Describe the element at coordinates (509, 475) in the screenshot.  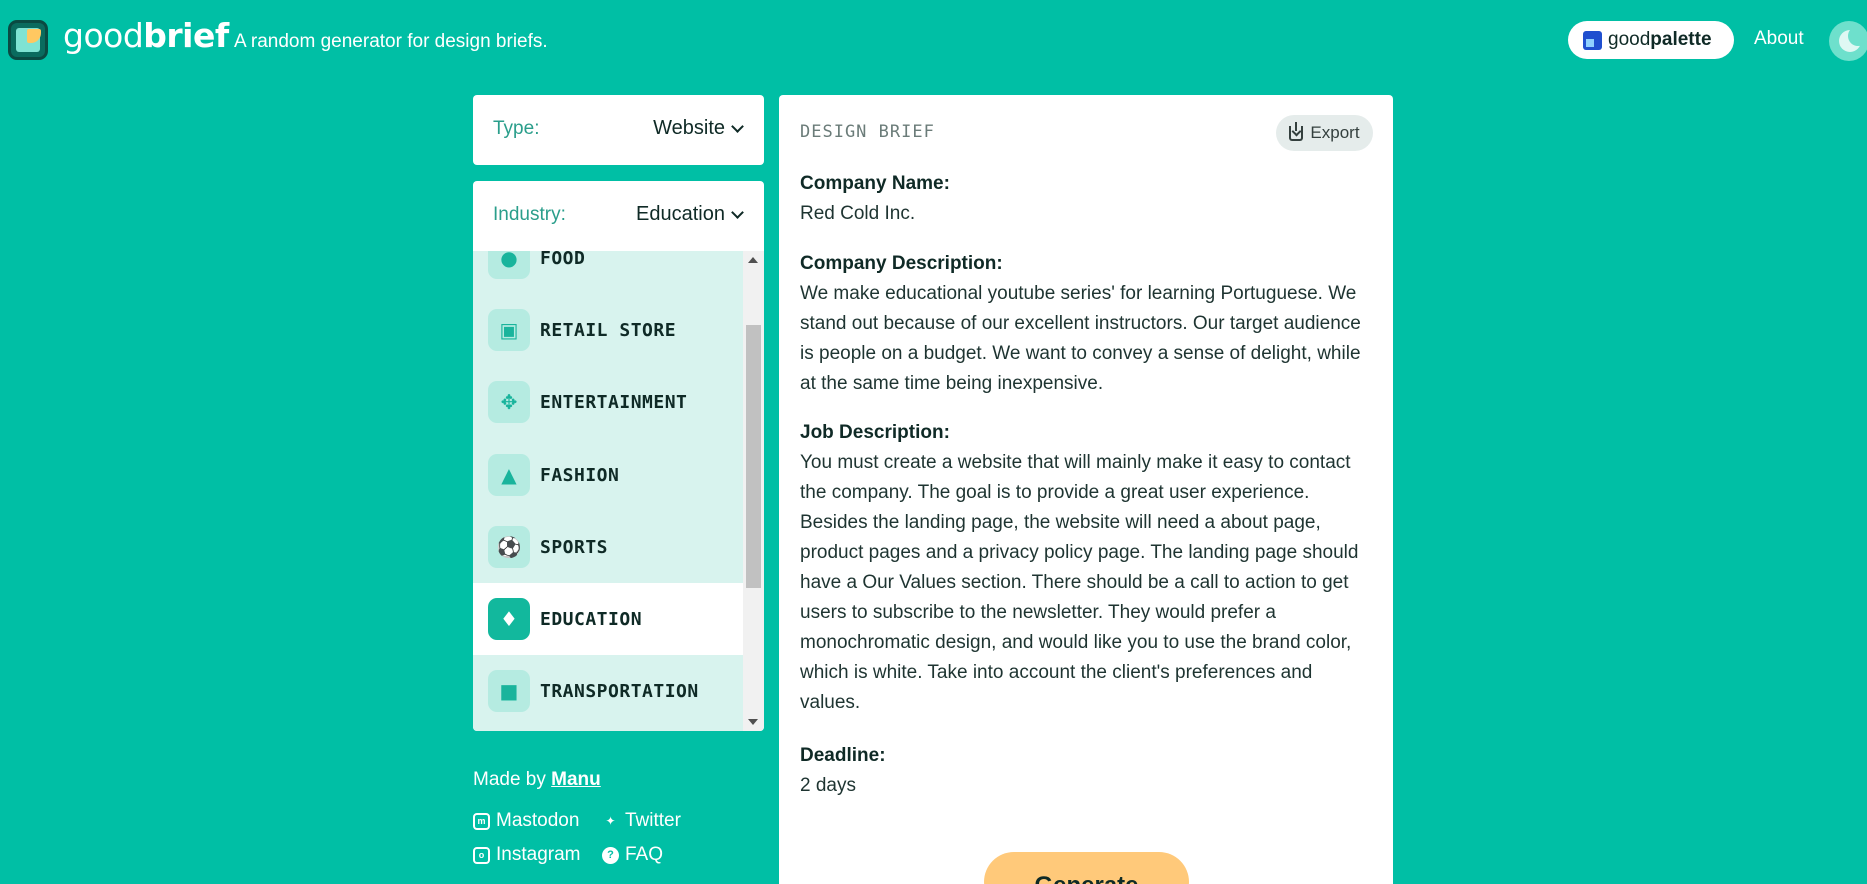
I see `shirt-icon: ▲` at that location.